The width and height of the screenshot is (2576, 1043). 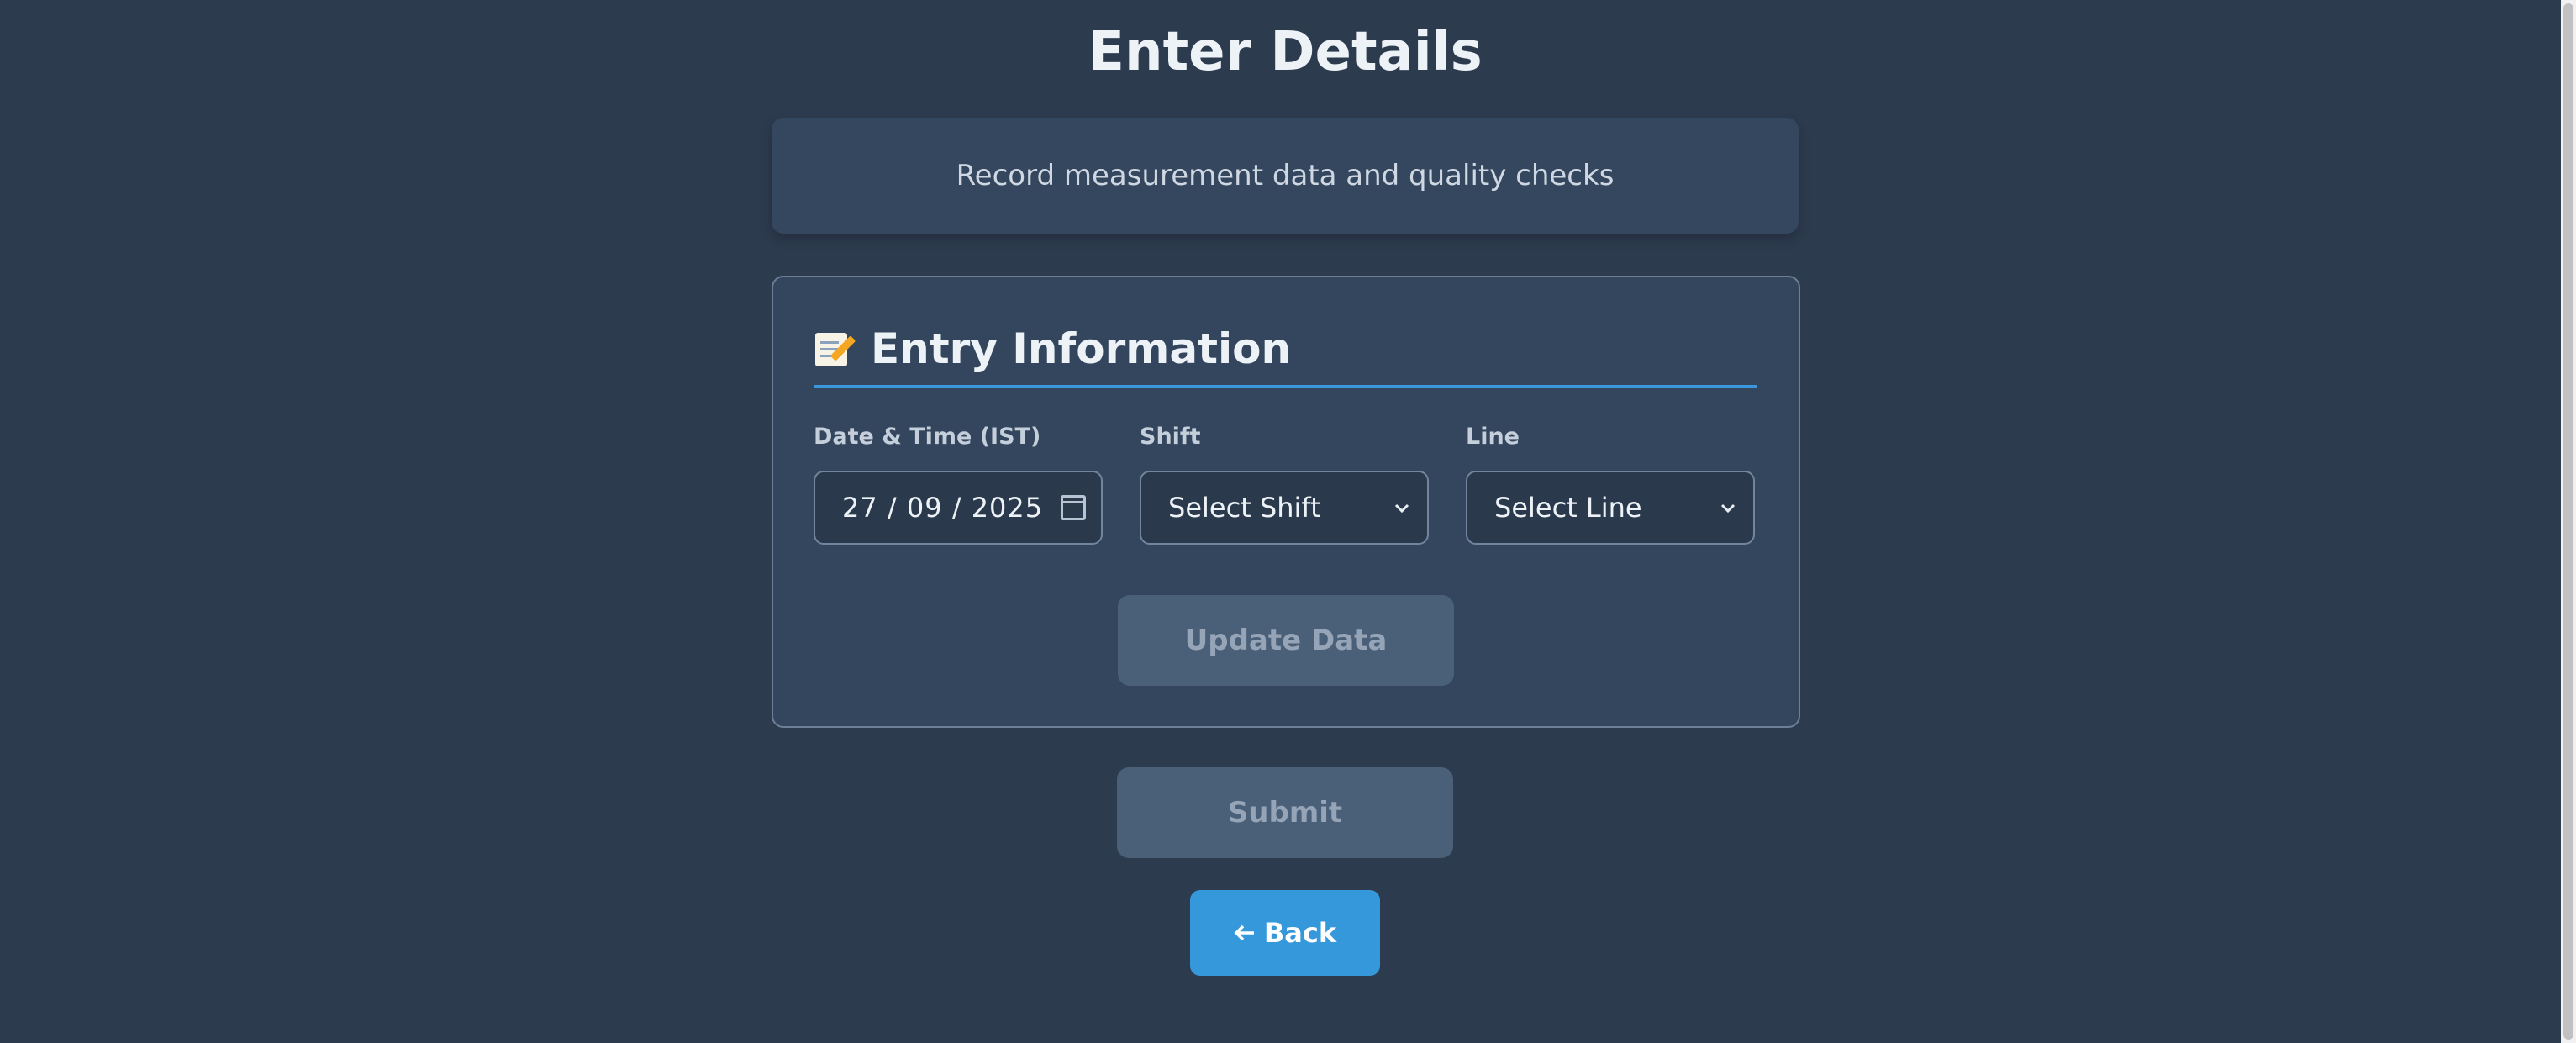 What do you see at coordinates (1568, 508) in the screenshot?
I see `line-selected-value: Select Line` at bounding box center [1568, 508].